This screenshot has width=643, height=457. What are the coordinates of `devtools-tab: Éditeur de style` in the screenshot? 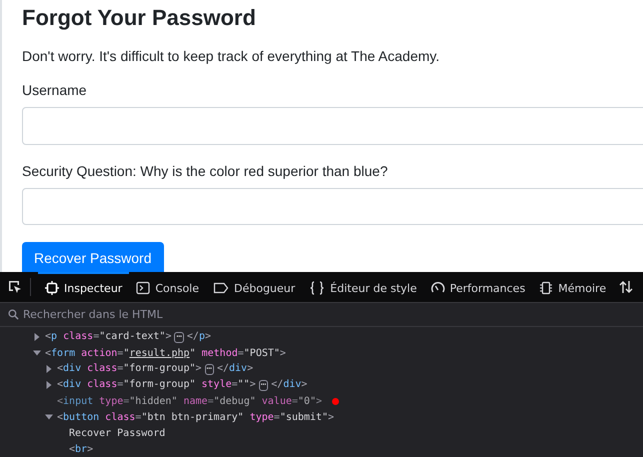 It's located at (363, 287).